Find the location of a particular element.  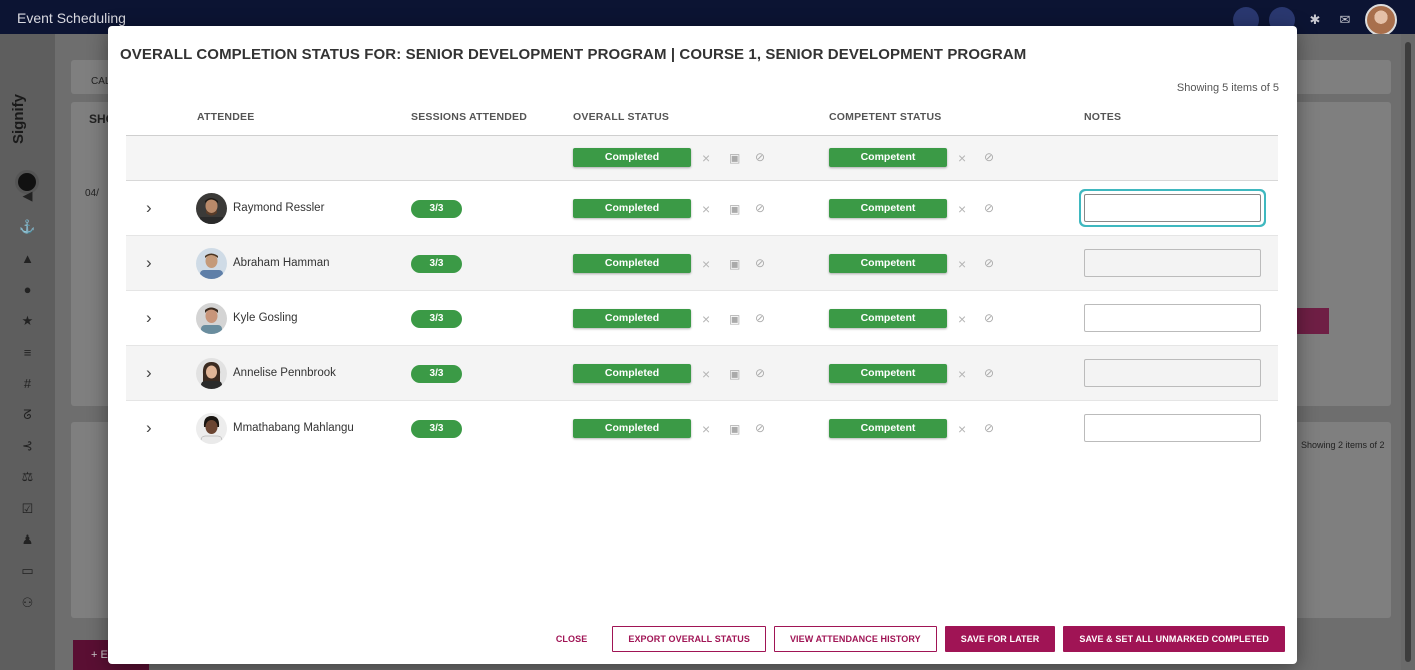

attendee-name: Abraham Hamman is located at coordinates (281, 263).